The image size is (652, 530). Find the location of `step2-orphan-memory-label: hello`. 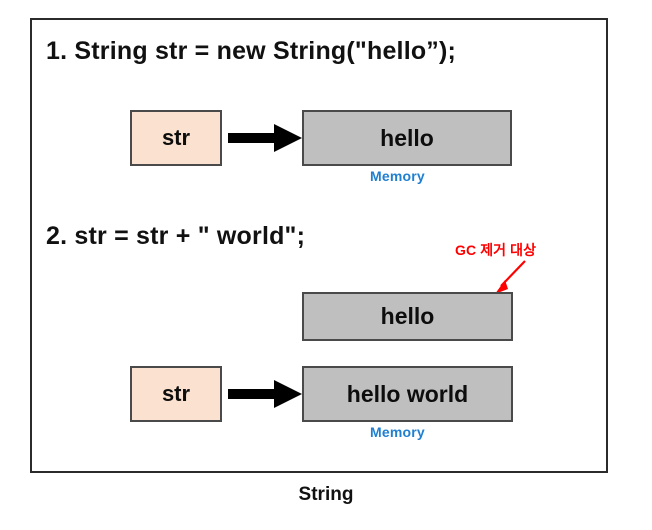

step2-orphan-memory-label: hello is located at coordinates (407, 316).